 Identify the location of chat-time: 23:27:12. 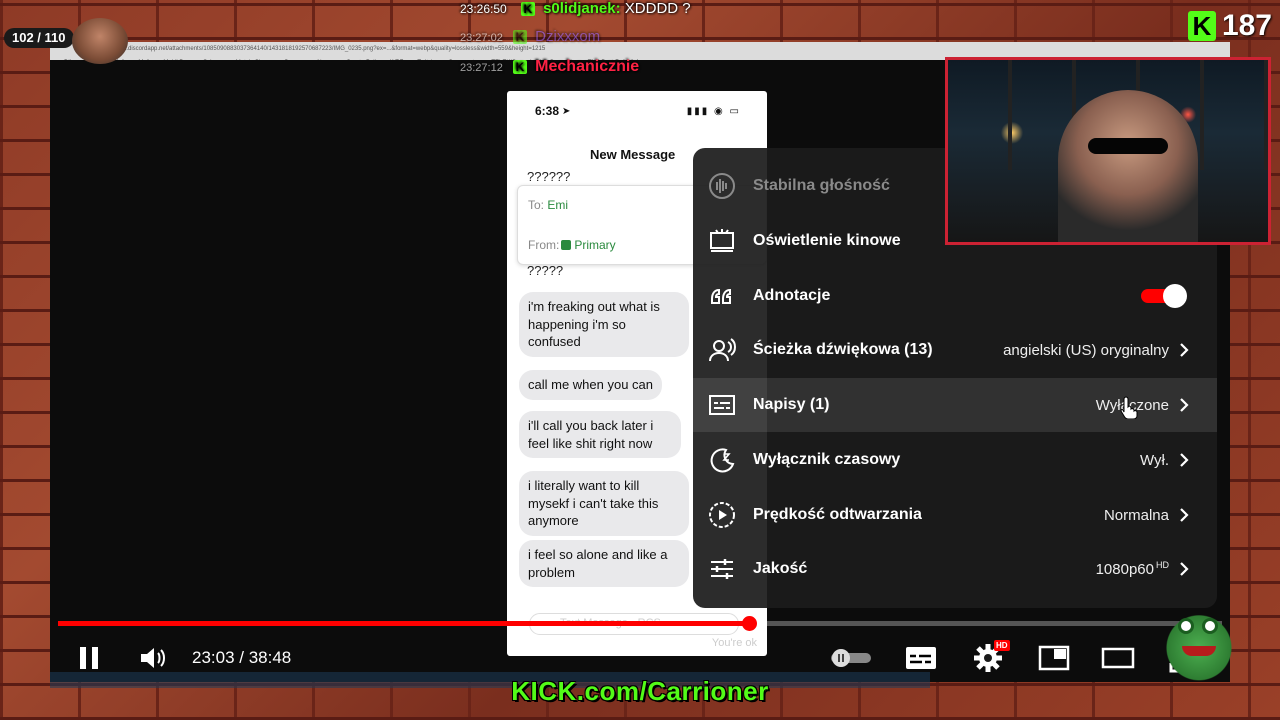
(481, 68).